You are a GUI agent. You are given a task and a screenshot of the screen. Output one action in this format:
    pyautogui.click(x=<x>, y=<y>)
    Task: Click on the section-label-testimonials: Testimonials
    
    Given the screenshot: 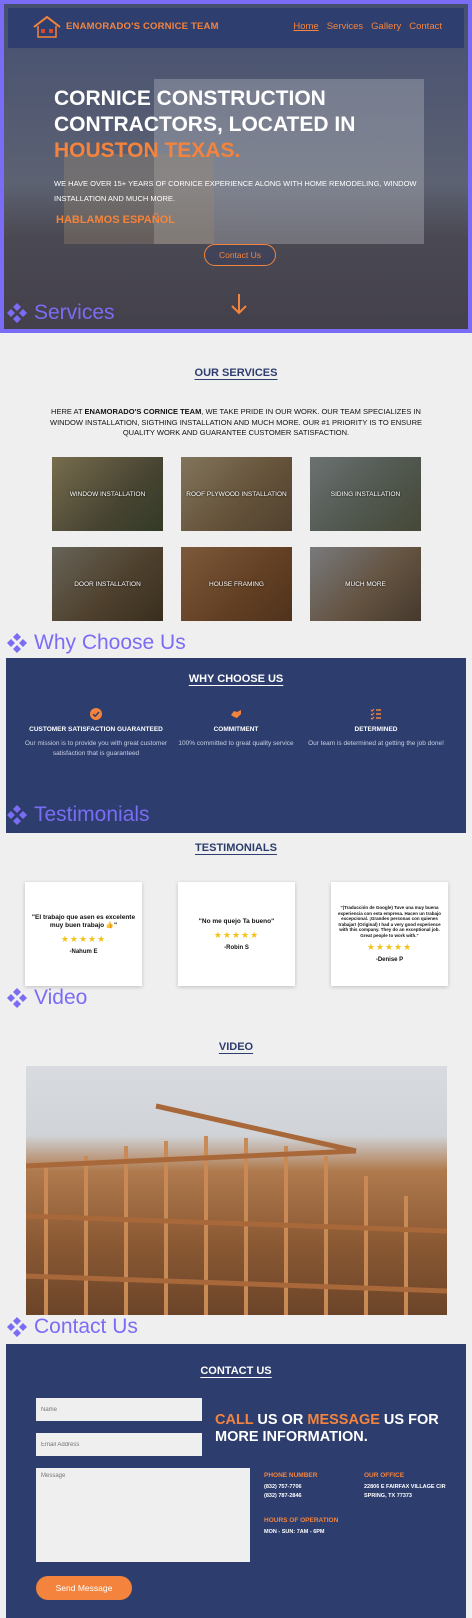 What is the action you would take?
    pyautogui.click(x=78, y=815)
    